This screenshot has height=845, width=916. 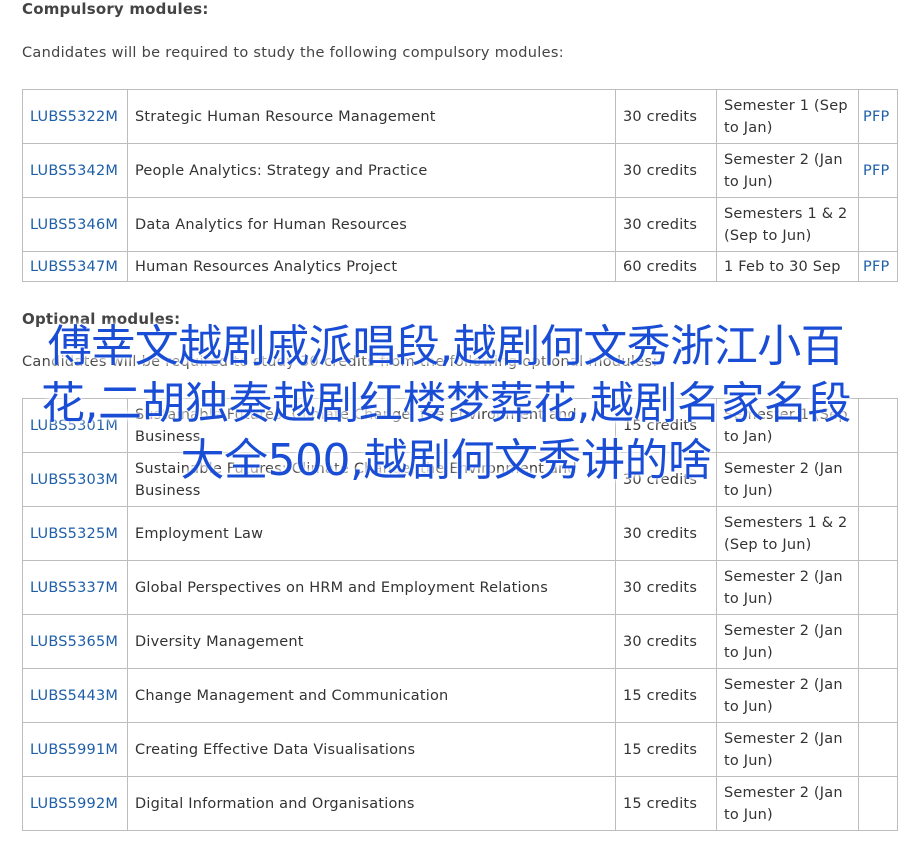 I want to click on module-code-link: LUBS5342M, so click(x=74, y=171).